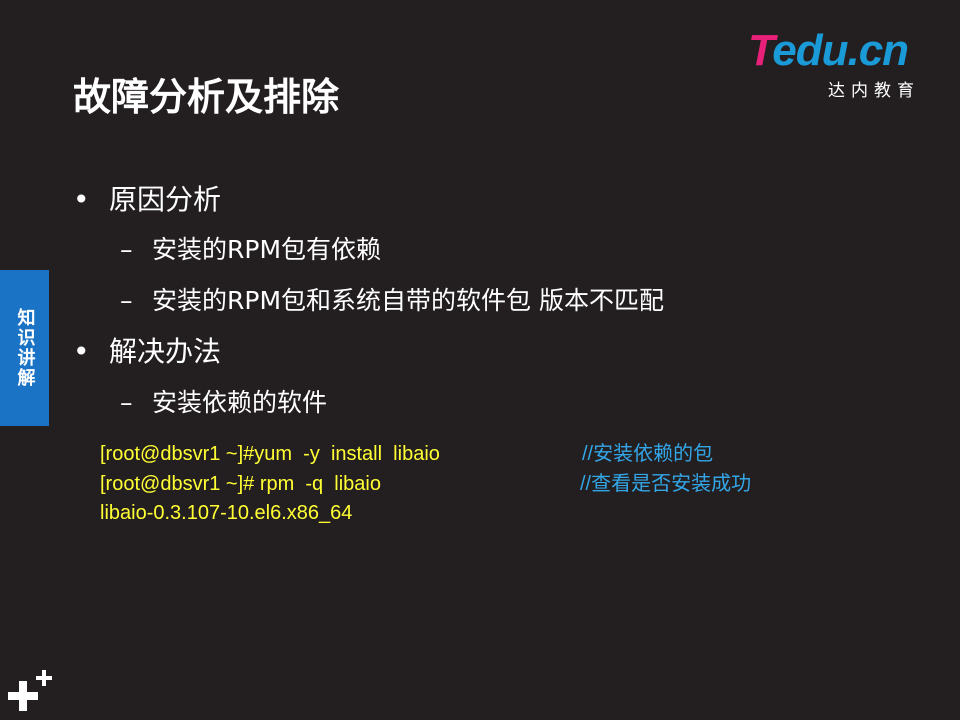 The width and height of the screenshot is (960, 720). What do you see at coordinates (828, 50) in the screenshot?
I see `logo-wordmark: Tedu.cn` at bounding box center [828, 50].